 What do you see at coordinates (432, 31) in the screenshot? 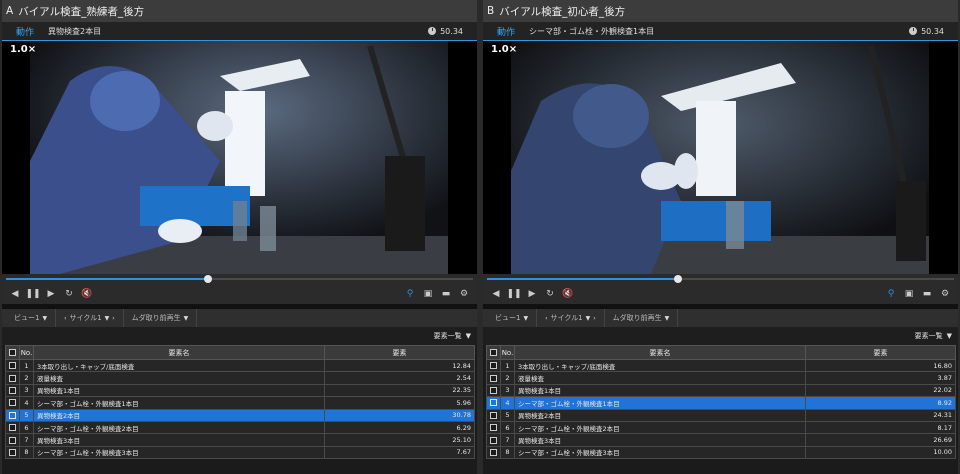
I see `clock-icon` at bounding box center [432, 31].